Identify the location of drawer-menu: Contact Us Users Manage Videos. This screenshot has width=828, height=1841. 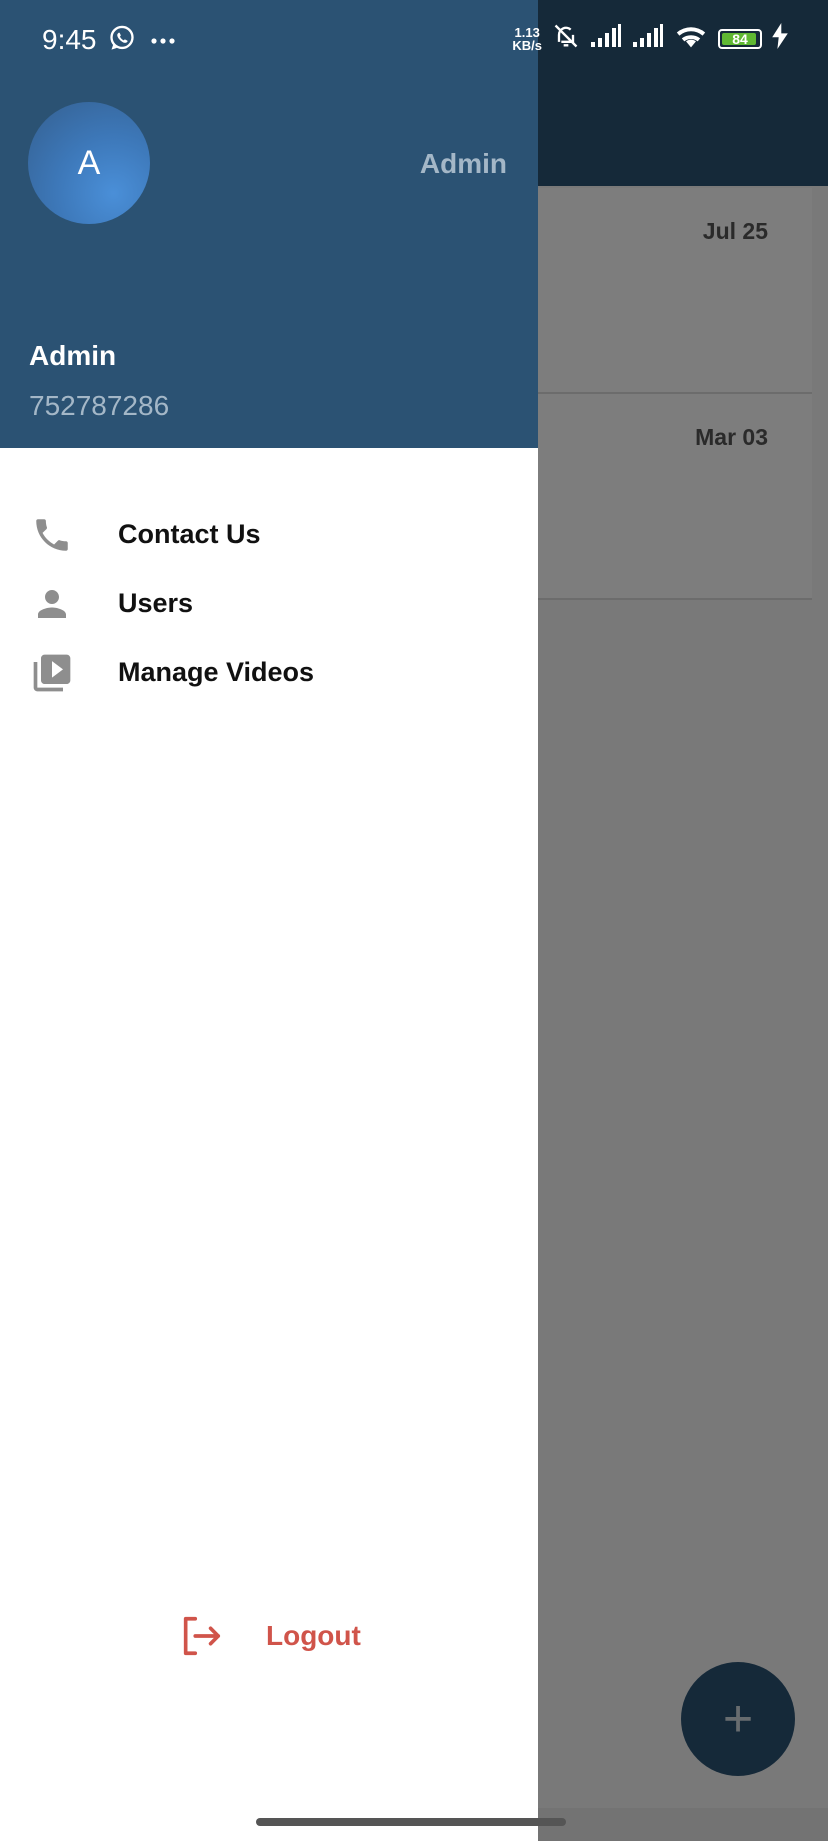
(269, 603).